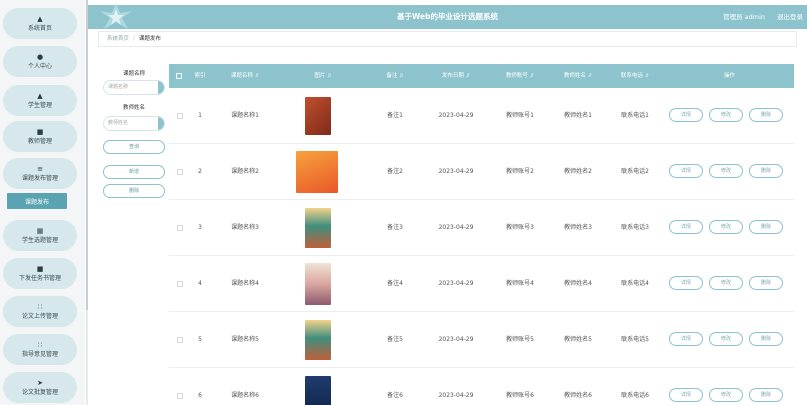 The height and width of the screenshot is (405, 807). I want to click on cell-remark: 备注4, so click(395, 283).